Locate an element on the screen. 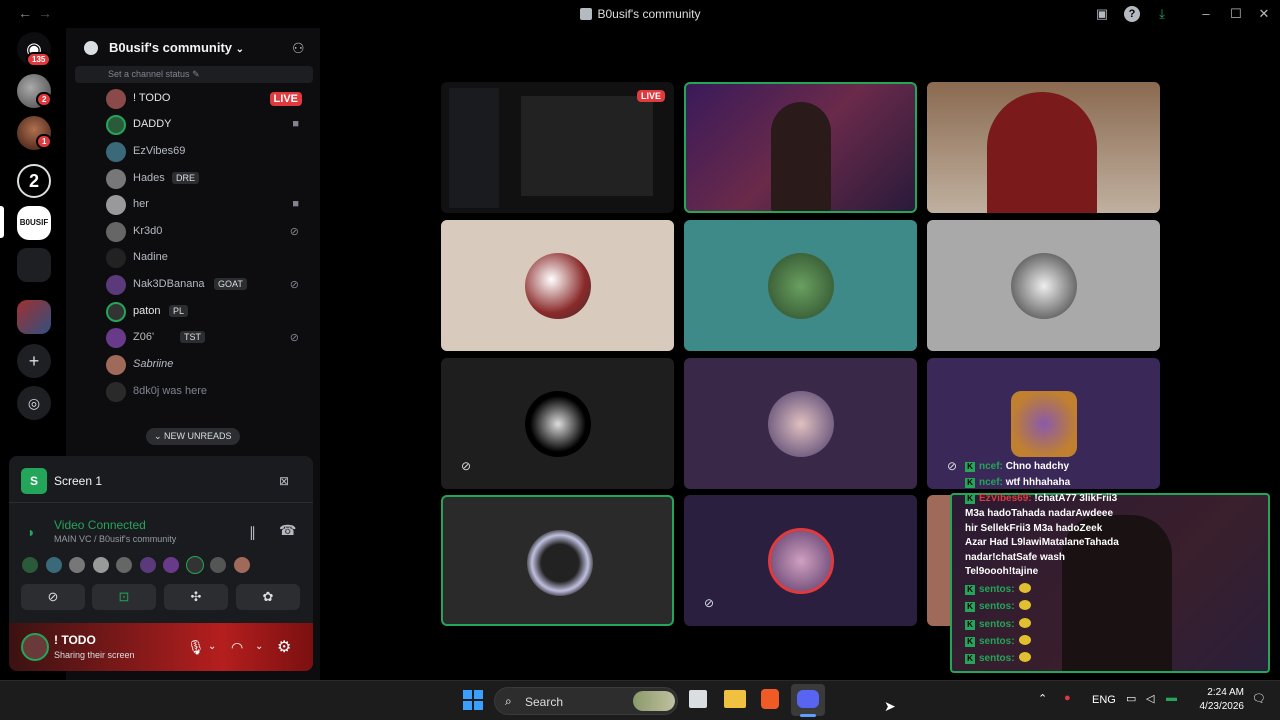 This screenshot has width=1280, height=720. server-badge: 1 is located at coordinates (44, 141).